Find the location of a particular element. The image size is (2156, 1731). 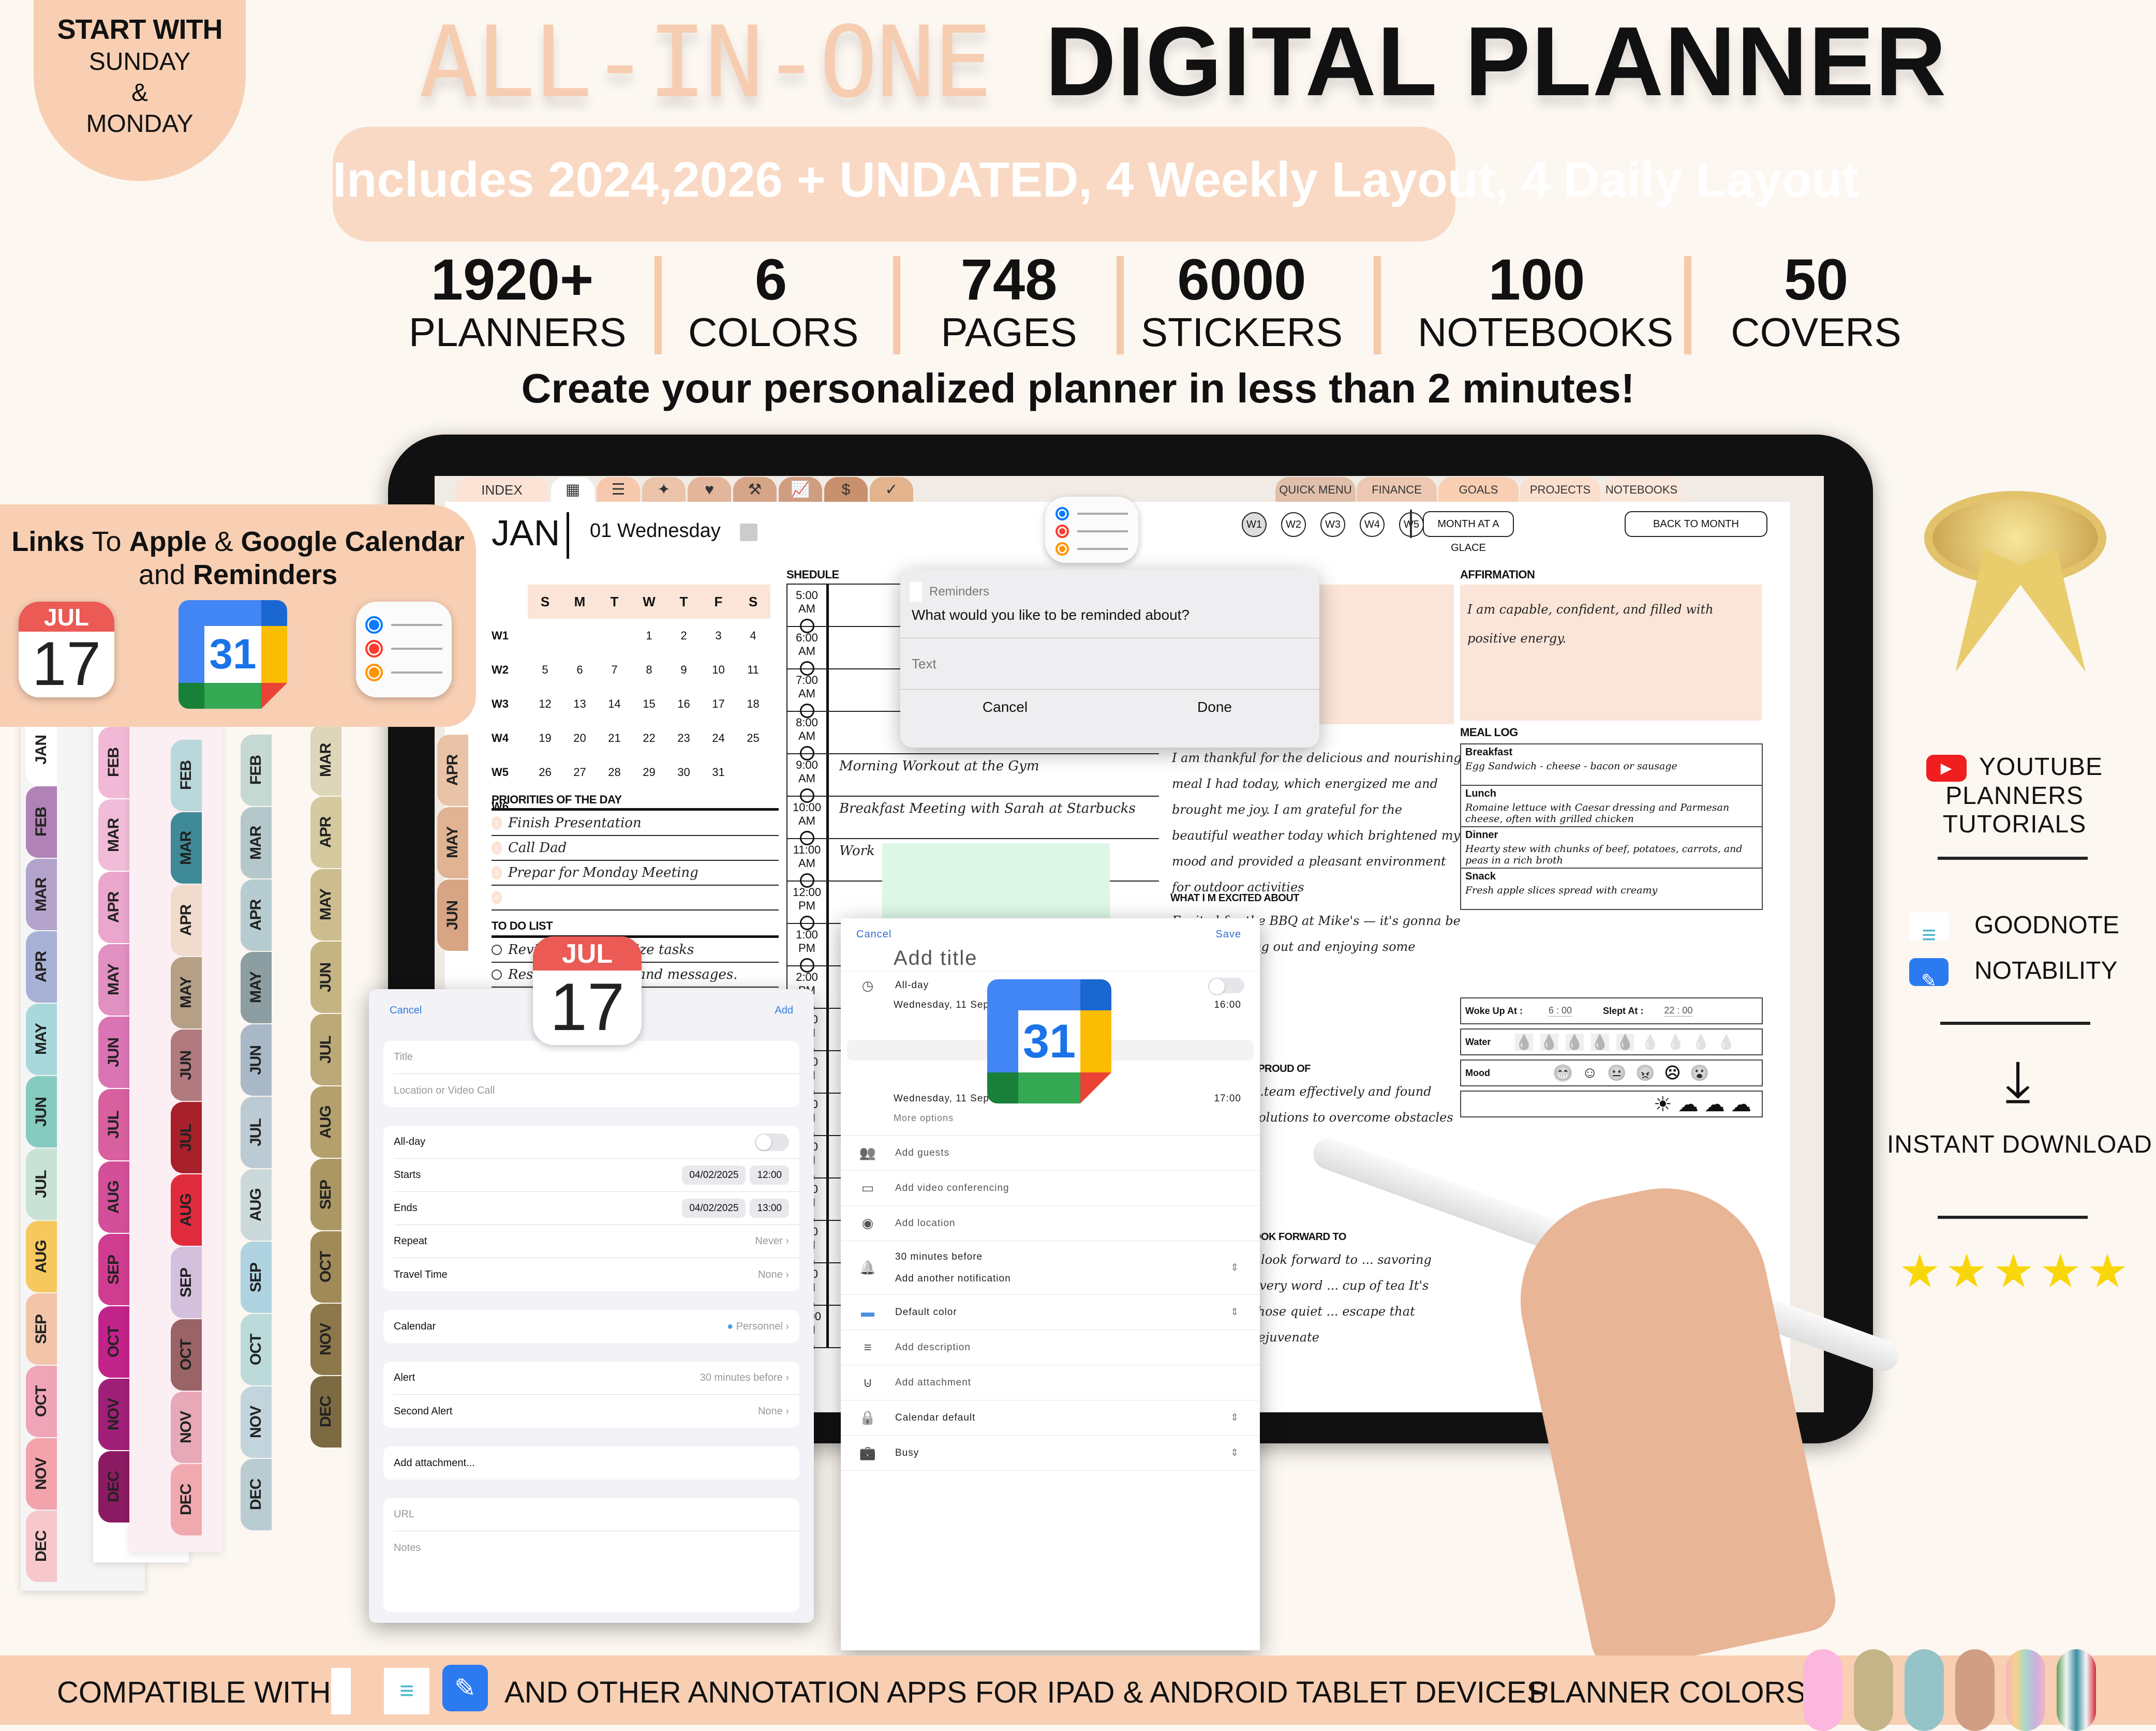

priority-item: 2 Call Dad is located at coordinates (635, 848).